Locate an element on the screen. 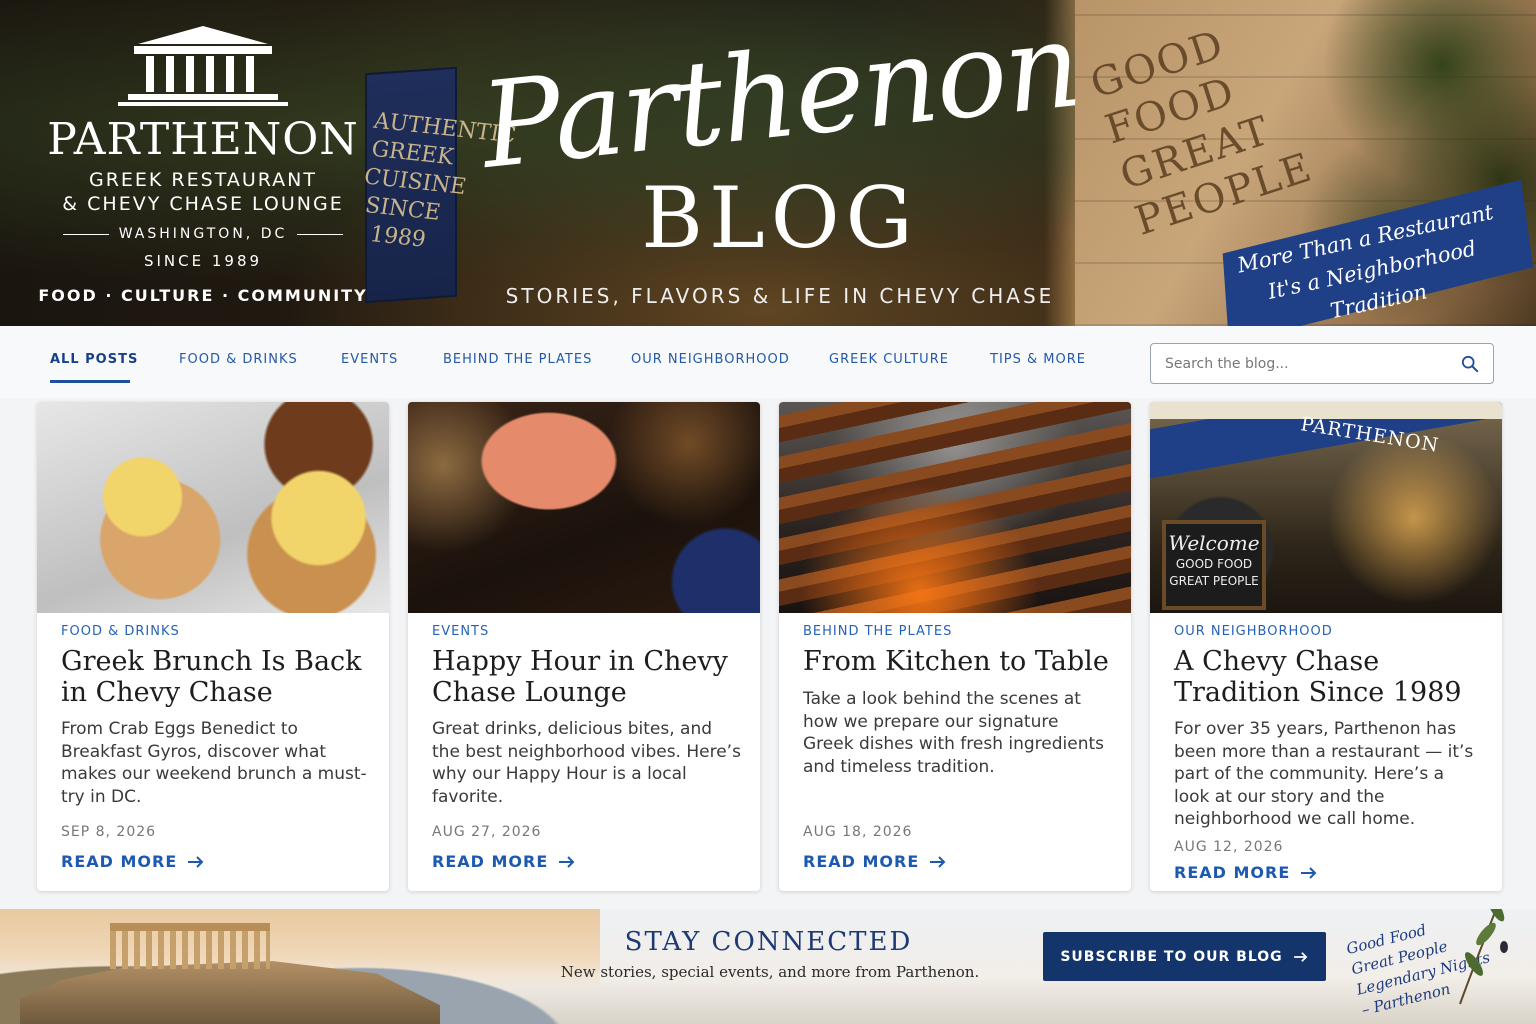  tab-tips-more: TIPS & MORE is located at coordinates (1038, 359).